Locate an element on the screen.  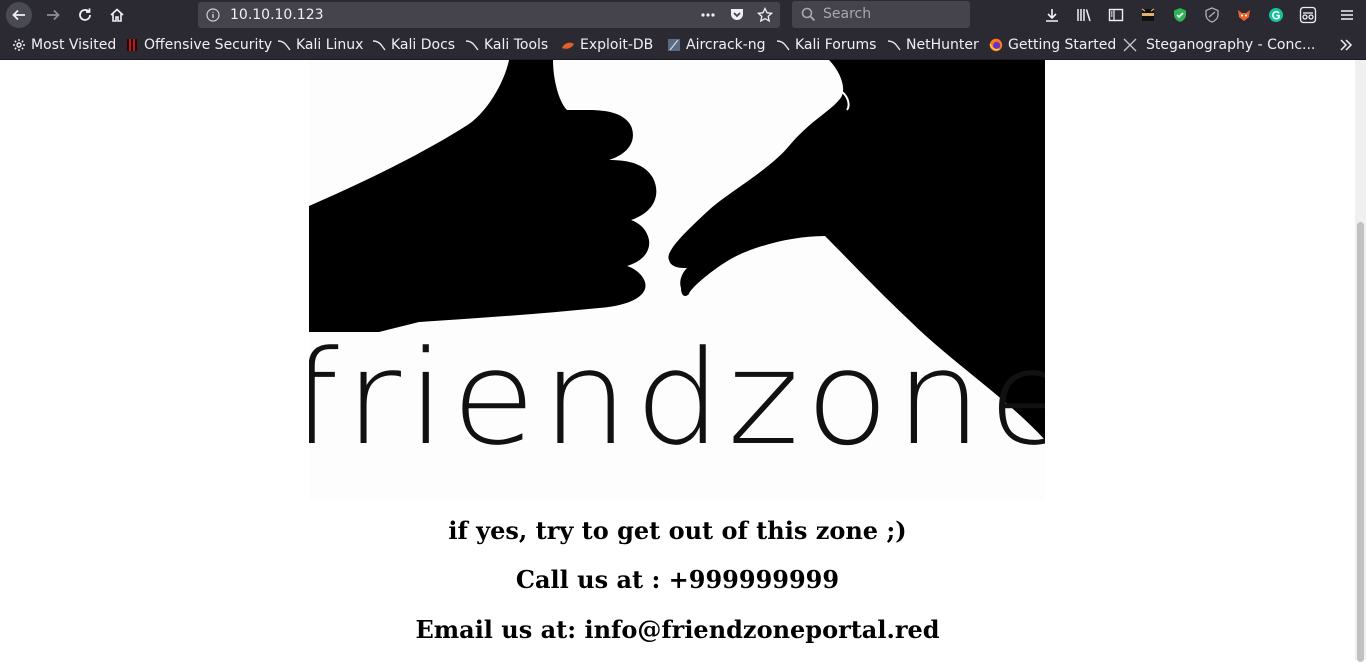
sidebar-icon is located at coordinates (1116, 15).